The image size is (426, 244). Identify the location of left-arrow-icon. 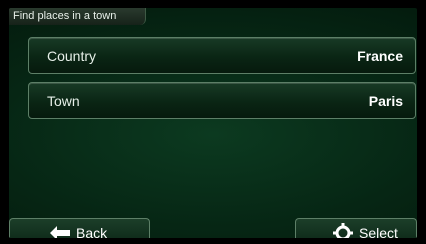
(60, 232).